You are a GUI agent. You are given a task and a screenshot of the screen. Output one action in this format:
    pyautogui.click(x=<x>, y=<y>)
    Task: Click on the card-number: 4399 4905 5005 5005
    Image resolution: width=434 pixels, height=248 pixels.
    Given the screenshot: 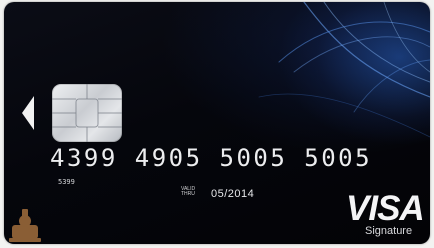 What is the action you would take?
    pyautogui.click(x=211, y=158)
    